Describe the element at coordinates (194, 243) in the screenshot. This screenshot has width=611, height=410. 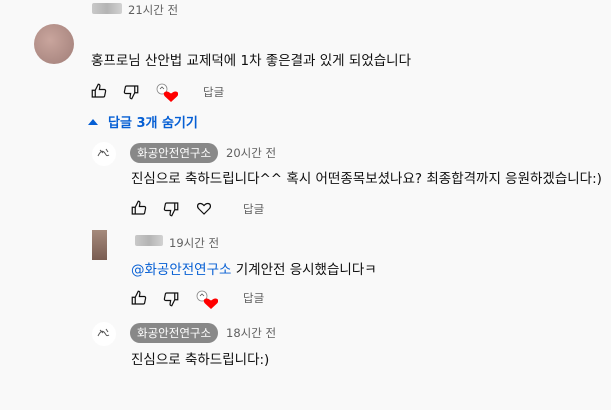
I see `reply-2-time: 19시간 전` at that location.